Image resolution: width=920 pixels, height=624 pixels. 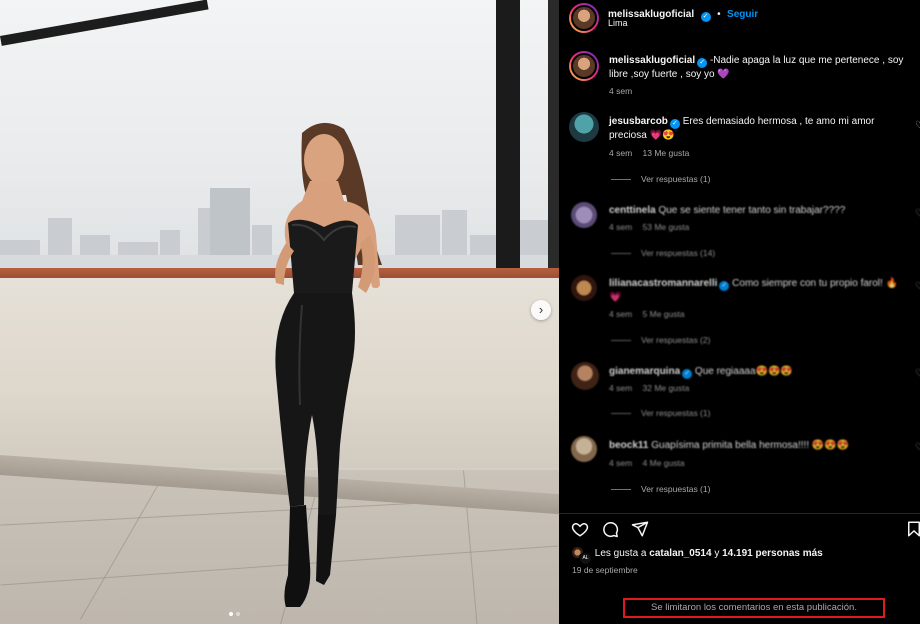 What do you see at coordinates (585, 558) in the screenshot?
I see `liker-avatar: AL` at bounding box center [585, 558].